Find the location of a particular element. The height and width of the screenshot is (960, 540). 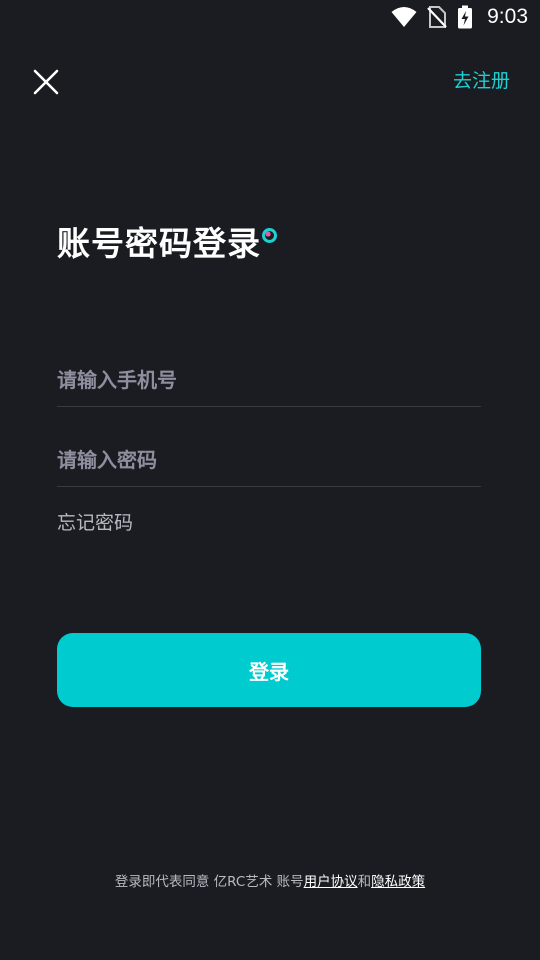

wifi-icon is located at coordinates (404, 17).